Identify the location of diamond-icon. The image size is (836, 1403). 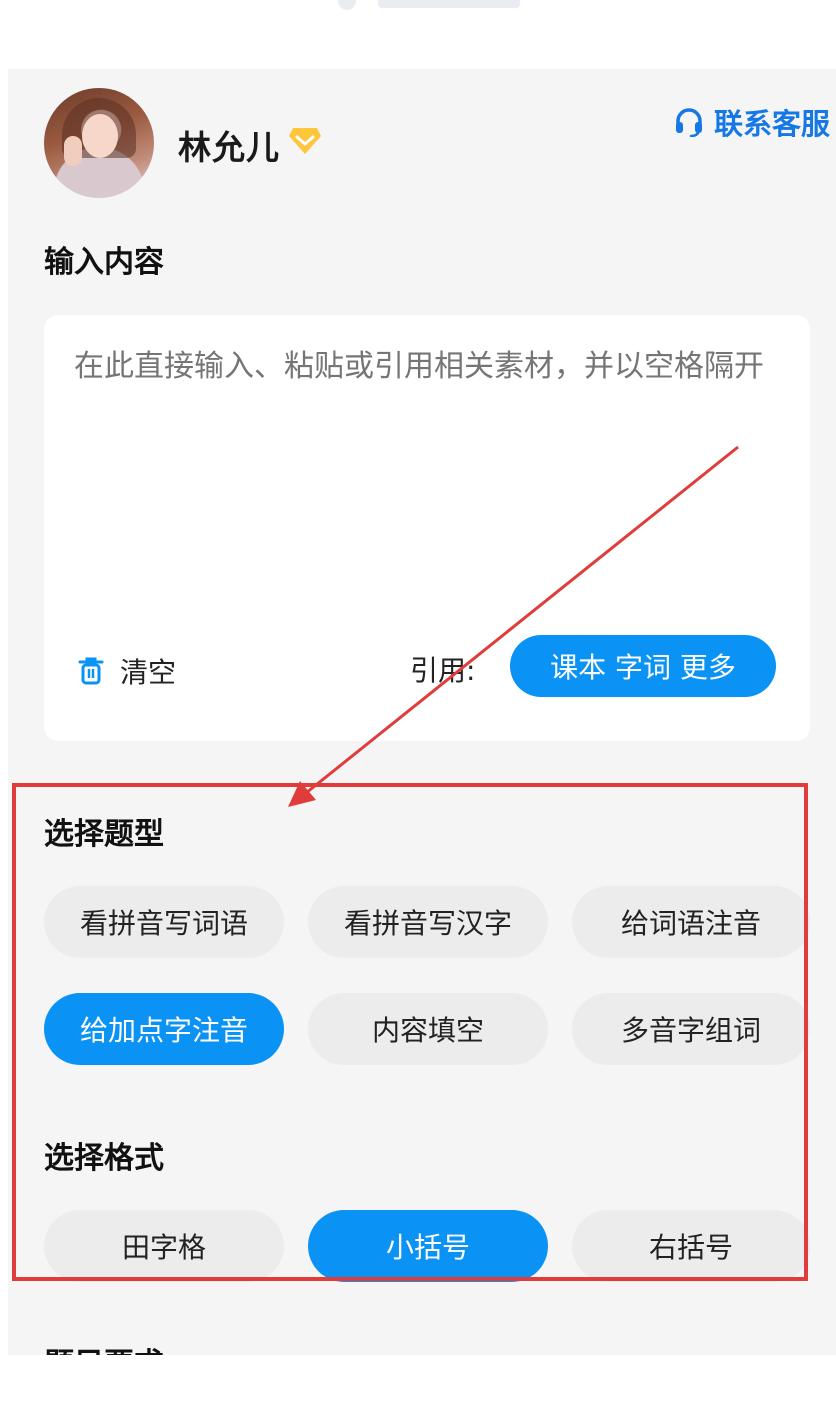
(305, 141).